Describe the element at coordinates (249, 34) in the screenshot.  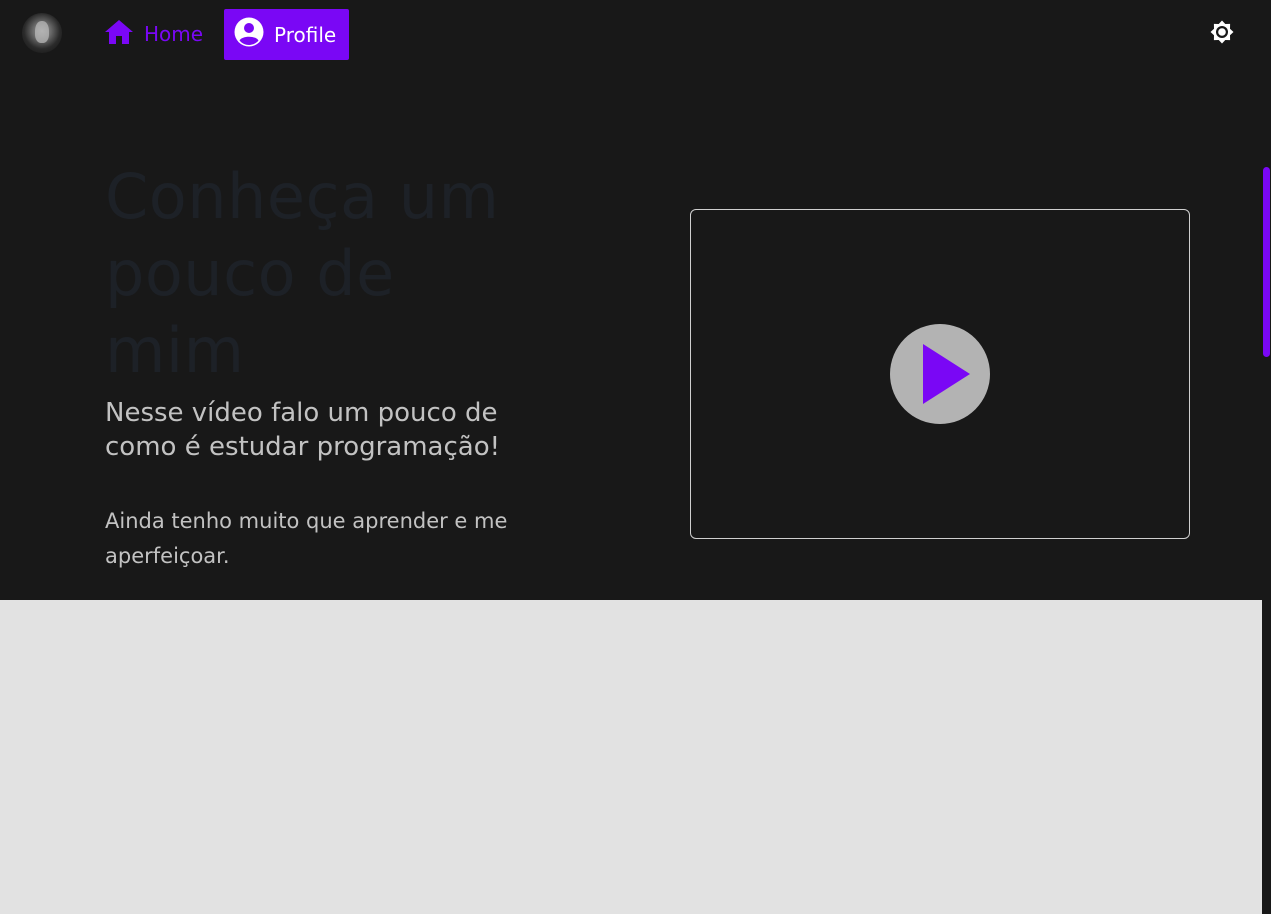
I see `account-circle-icon` at that location.